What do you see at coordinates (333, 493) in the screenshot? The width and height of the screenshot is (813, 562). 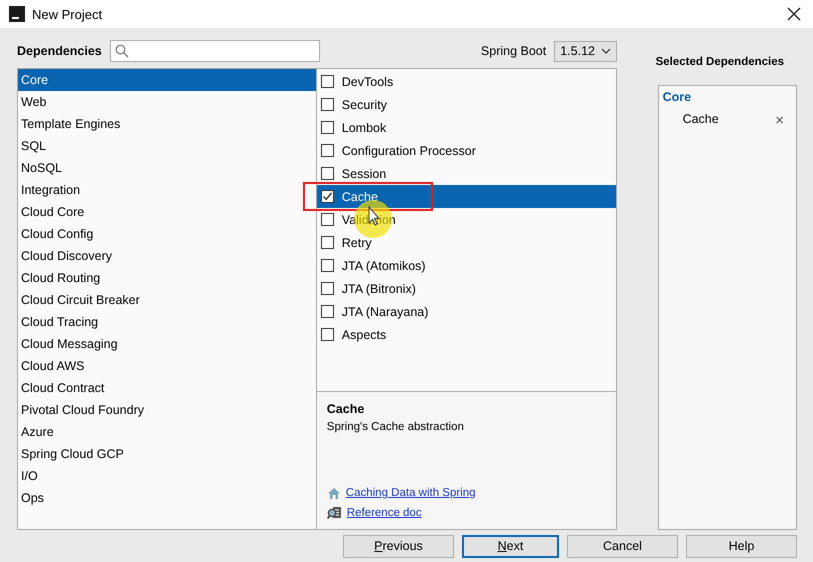 I see `home-icon` at bounding box center [333, 493].